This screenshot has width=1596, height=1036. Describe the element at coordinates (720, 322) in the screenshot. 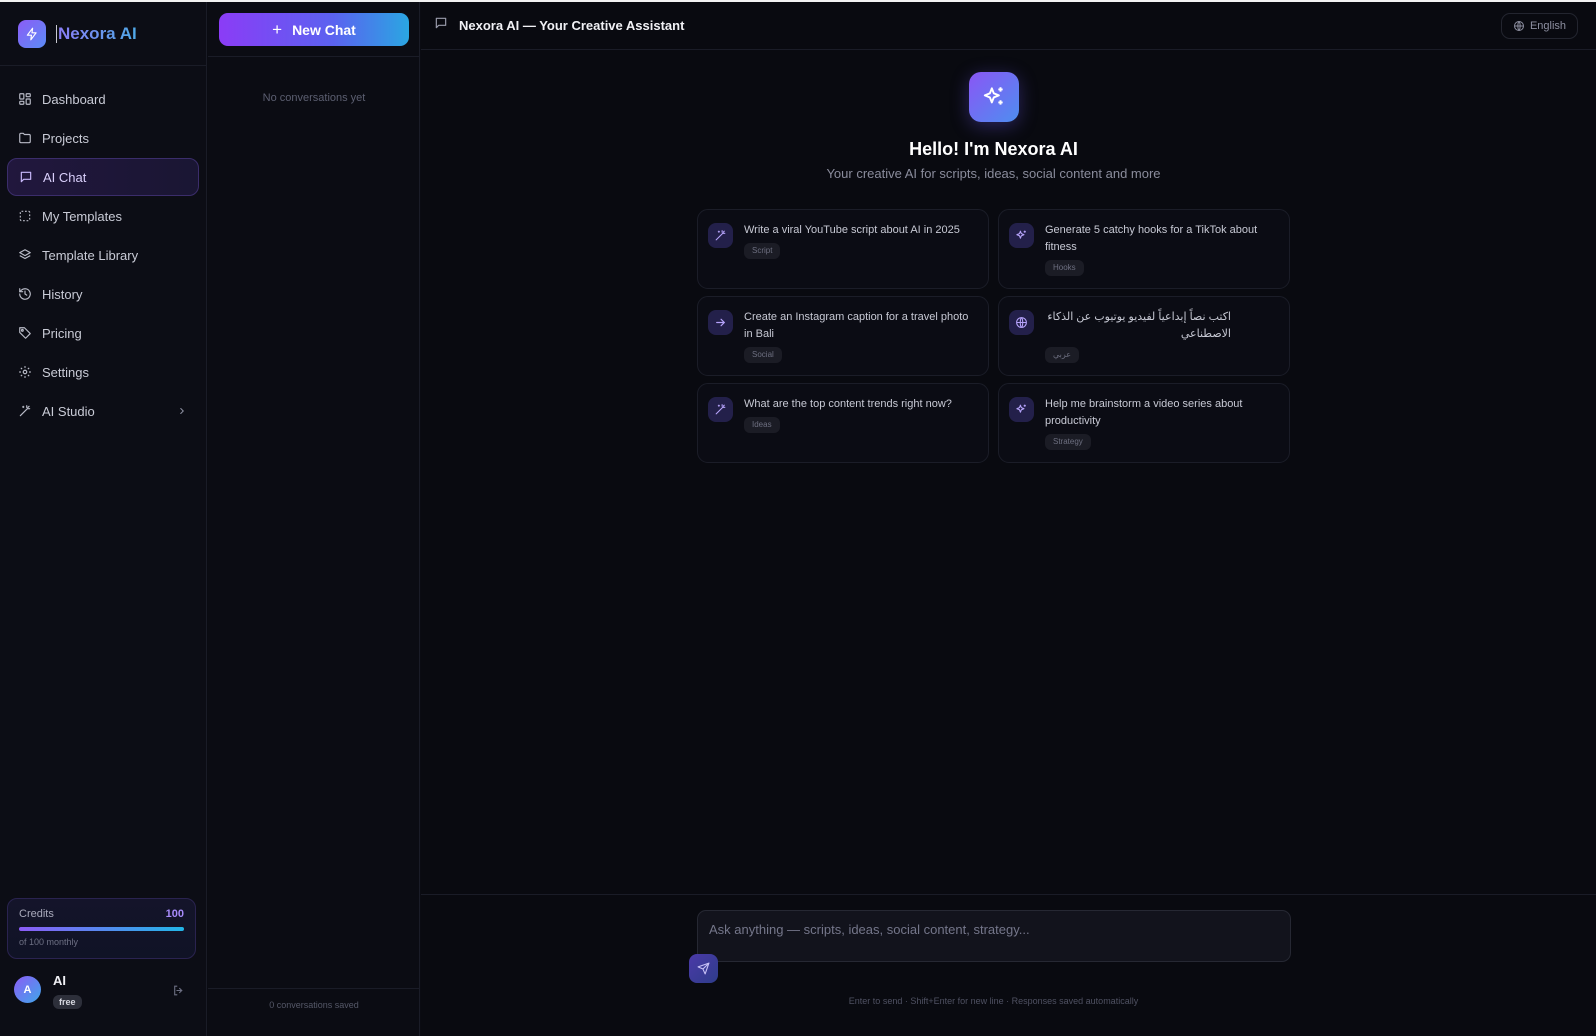

I see `arrow-right-icon` at that location.